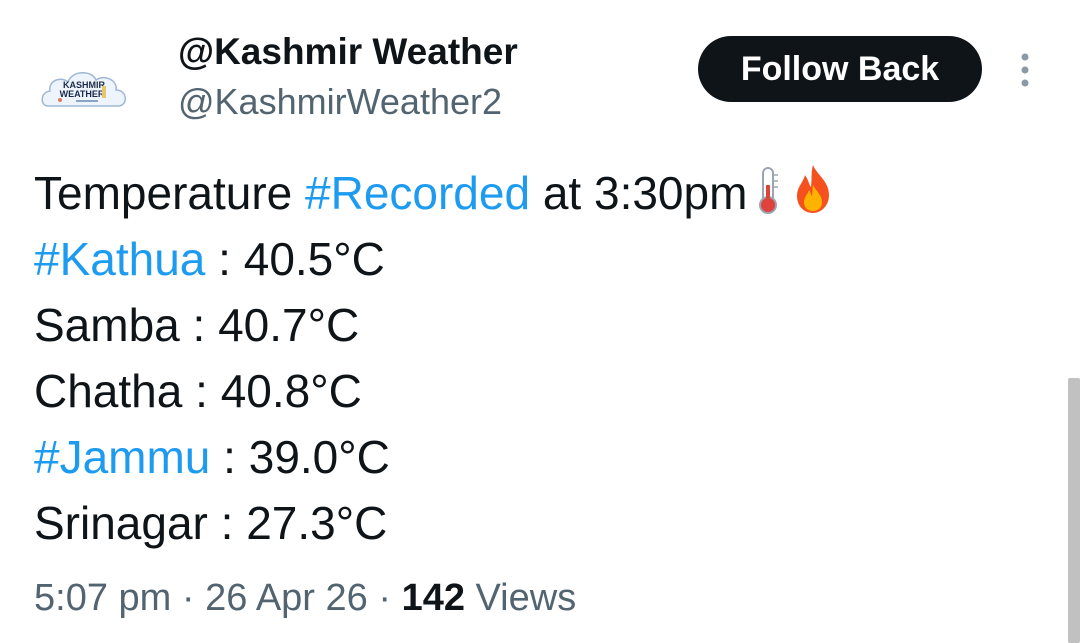 Image resolution: width=1080 pixels, height=643 pixels. I want to click on more-options-button, so click(1025, 70).